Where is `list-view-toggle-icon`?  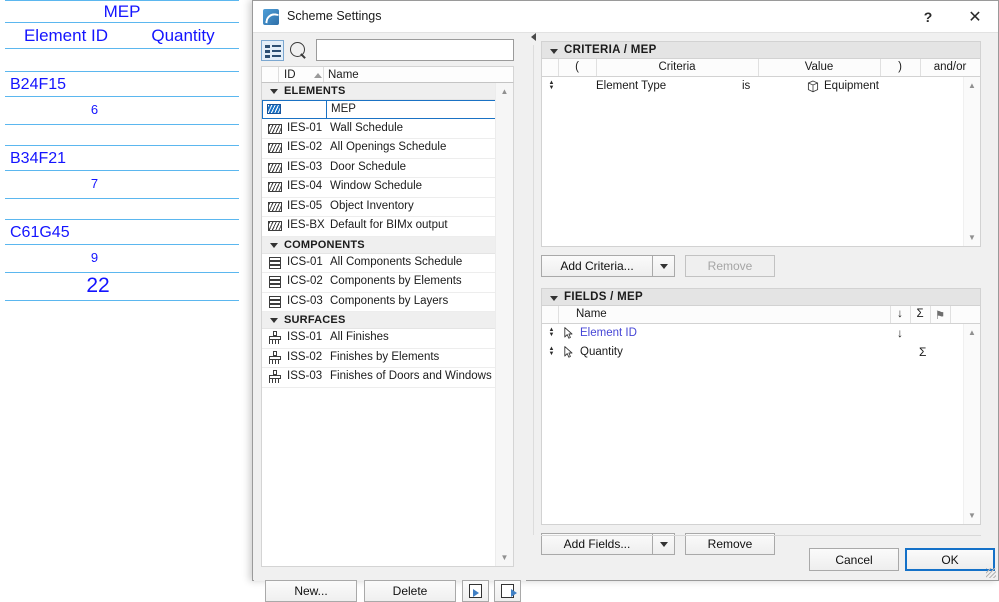 list-view-toggle-icon is located at coordinates (272, 50).